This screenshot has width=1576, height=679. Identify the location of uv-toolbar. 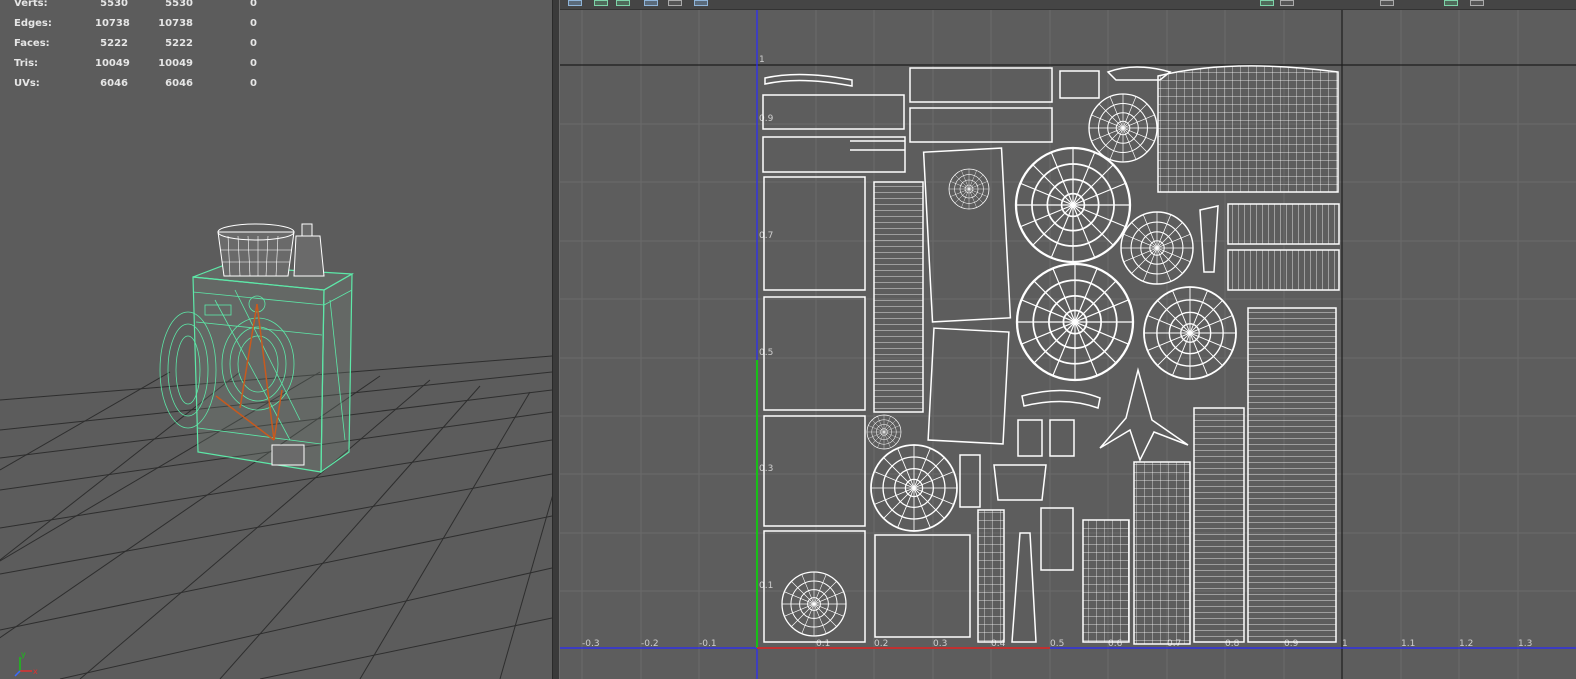
(1068, 5).